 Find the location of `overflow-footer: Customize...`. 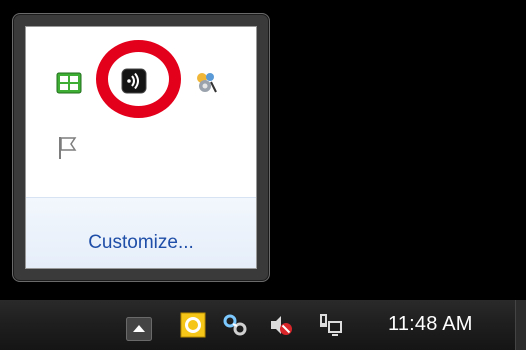

overflow-footer: Customize... is located at coordinates (141, 232).